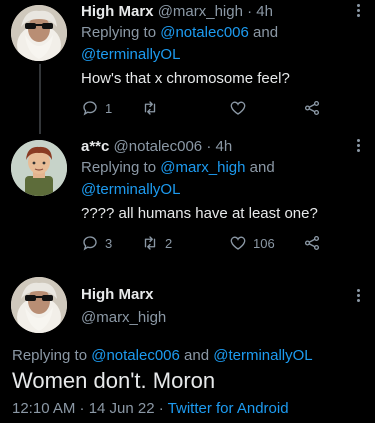 This screenshot has height=423, width=375. Describe the element at coordinates (180, 43) in the screenshot. I see `replying-to: Replying to @notalec006 and @terminallyOL` at that location.